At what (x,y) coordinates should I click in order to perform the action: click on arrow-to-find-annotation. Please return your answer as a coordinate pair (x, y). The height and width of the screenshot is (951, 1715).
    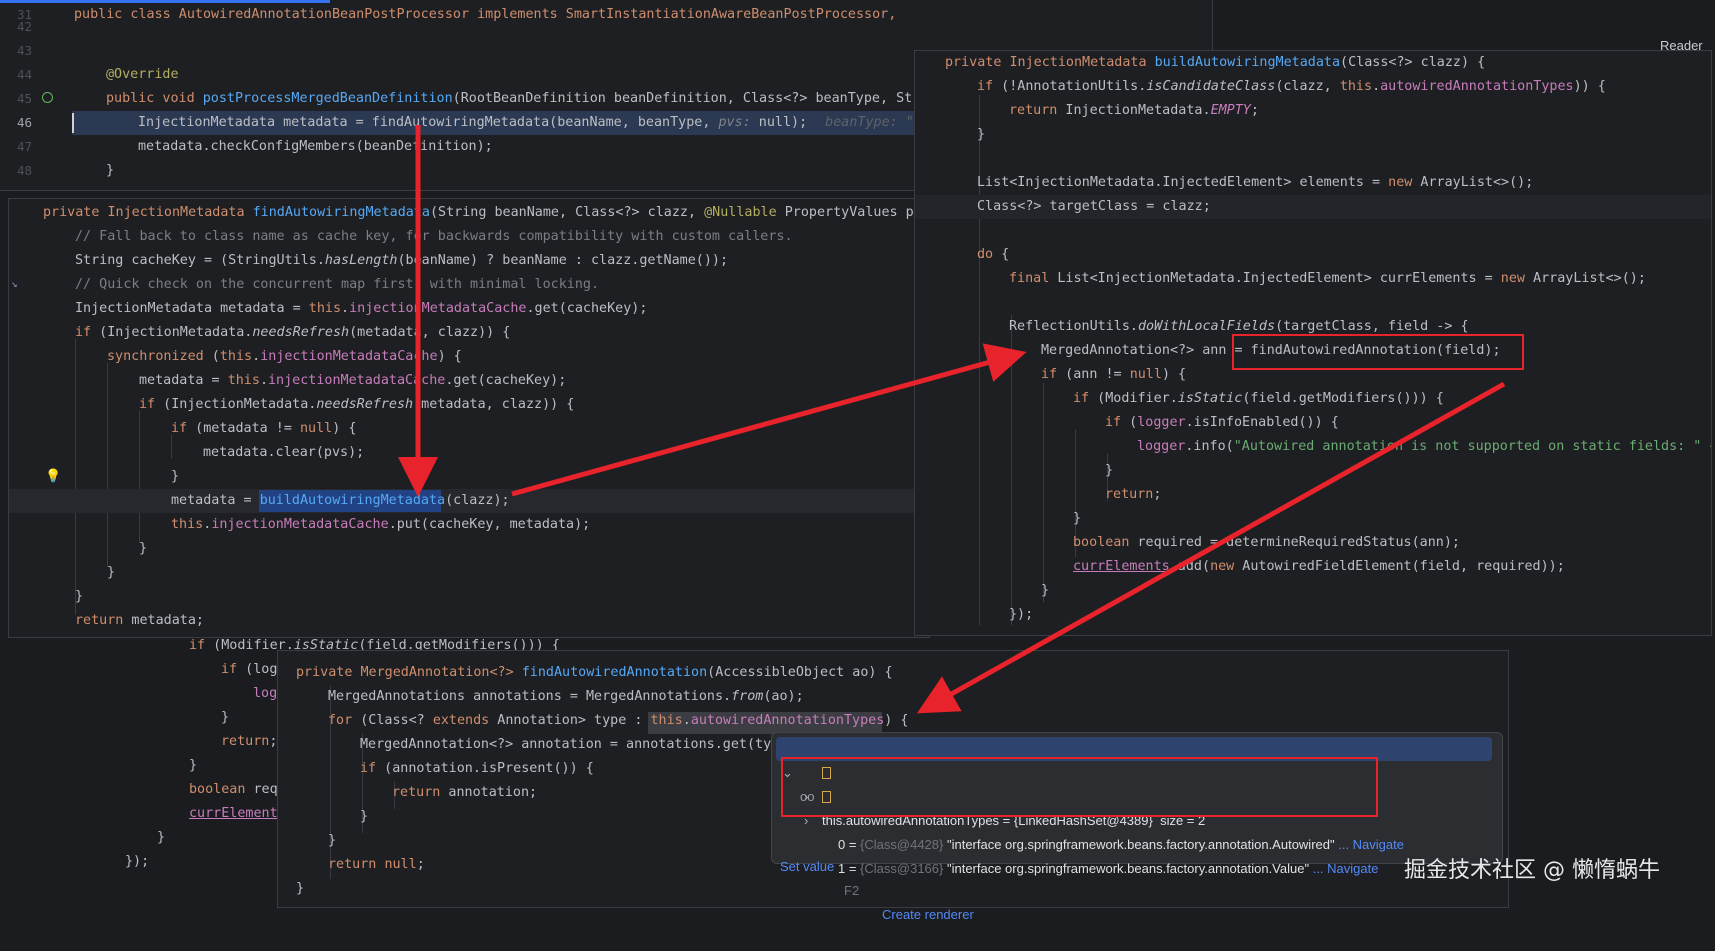
    Looking at the image, I should click on (1211, 547).